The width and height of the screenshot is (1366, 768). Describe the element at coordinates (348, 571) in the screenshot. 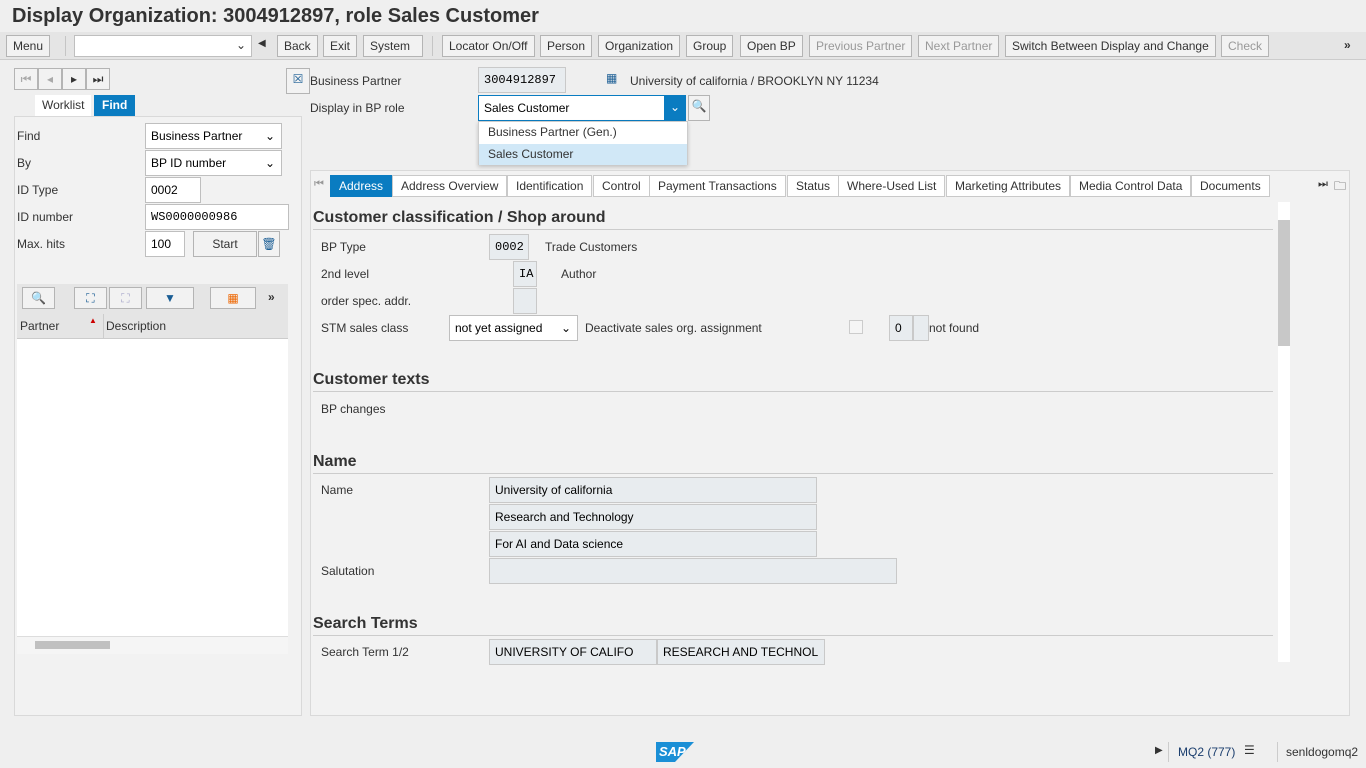

I see `salutation-label: Salutation` at that location.